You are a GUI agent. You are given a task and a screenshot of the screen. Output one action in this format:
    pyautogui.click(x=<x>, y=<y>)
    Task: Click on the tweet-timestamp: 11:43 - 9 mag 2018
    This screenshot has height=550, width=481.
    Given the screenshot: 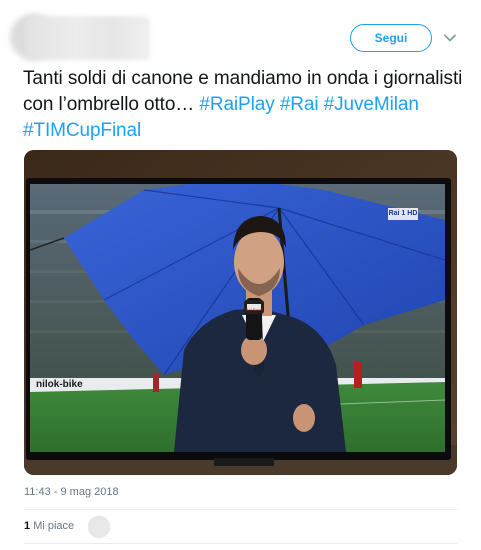 What is the action you would take?
    pyautogui.click(x=71, y=492)
    